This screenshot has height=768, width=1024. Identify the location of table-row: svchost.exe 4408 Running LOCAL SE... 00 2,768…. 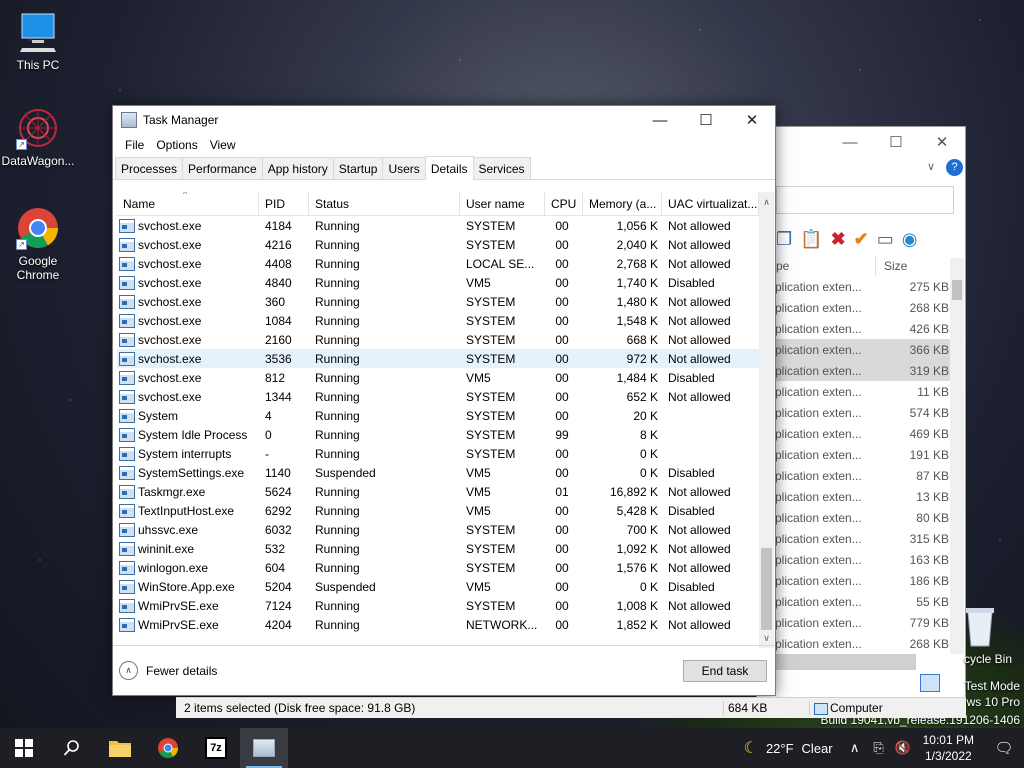
(438, 263).